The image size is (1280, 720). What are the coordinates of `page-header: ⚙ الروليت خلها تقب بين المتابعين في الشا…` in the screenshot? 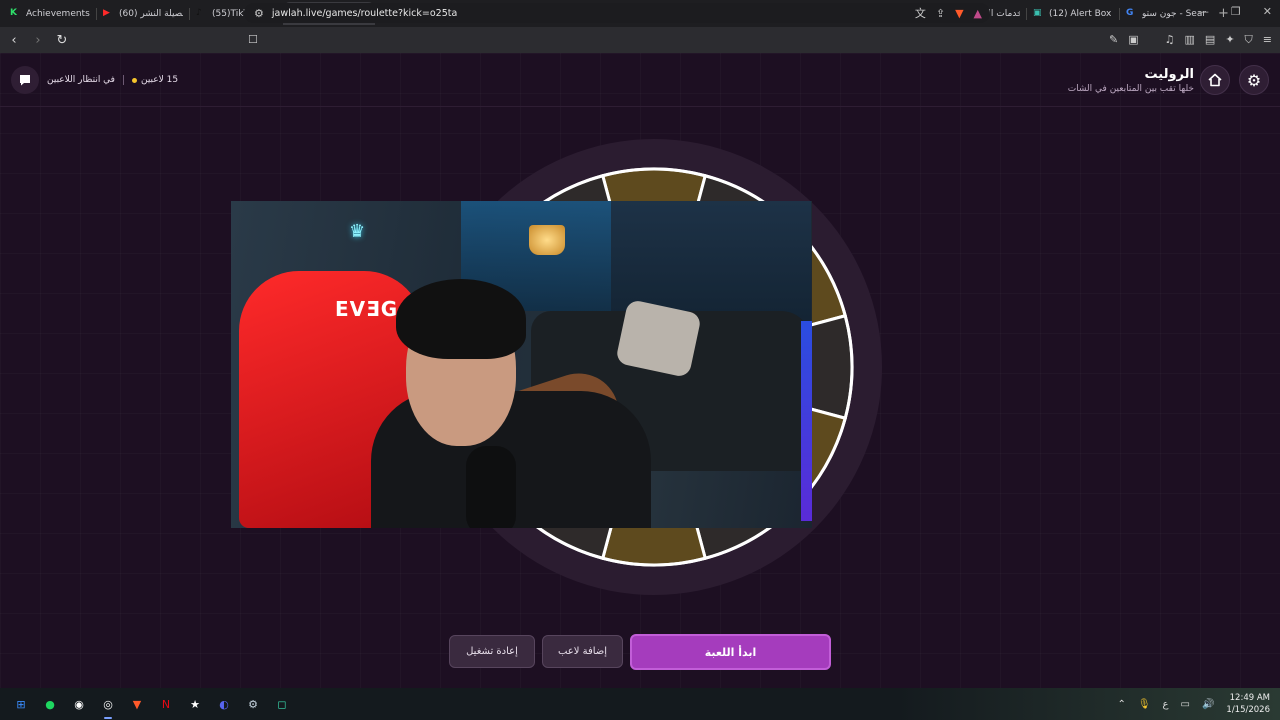 It's located at (640, 80).